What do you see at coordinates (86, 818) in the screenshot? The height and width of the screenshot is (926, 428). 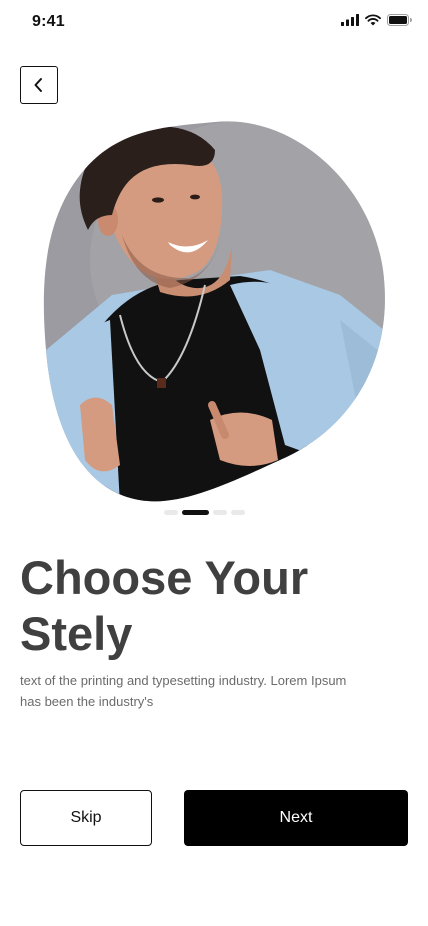 I see `skip-button: Skip` at bounding box center [86, 818].